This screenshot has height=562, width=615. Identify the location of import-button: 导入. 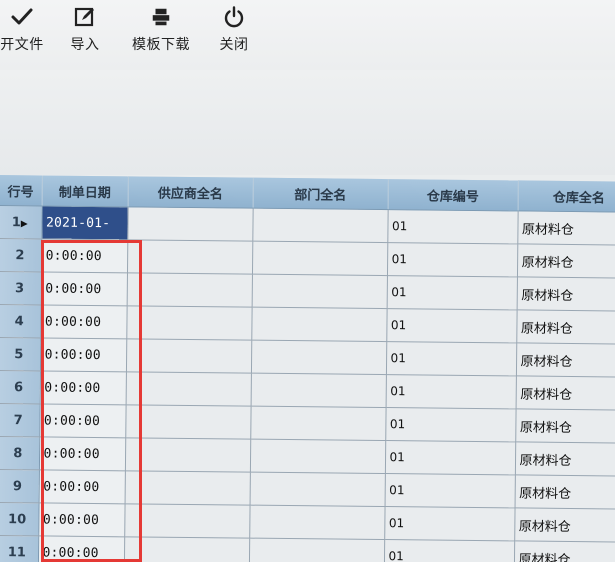
(85, 32).